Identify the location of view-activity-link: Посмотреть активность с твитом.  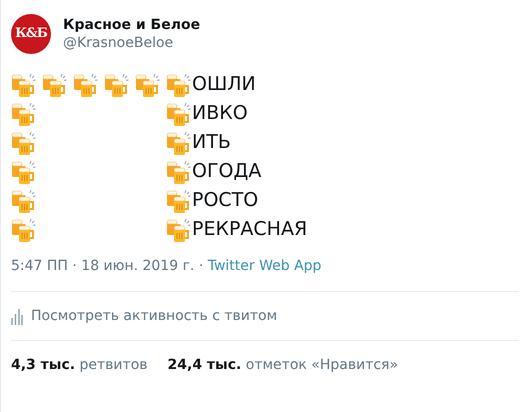
(154, 316).